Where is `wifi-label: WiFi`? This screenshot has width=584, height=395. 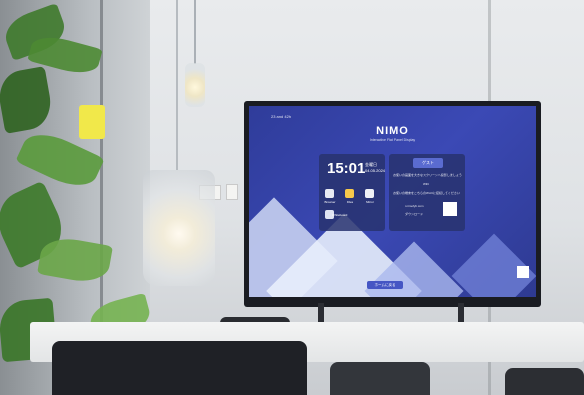
wifi-label: WiFi is located at coordinates (426, 184).